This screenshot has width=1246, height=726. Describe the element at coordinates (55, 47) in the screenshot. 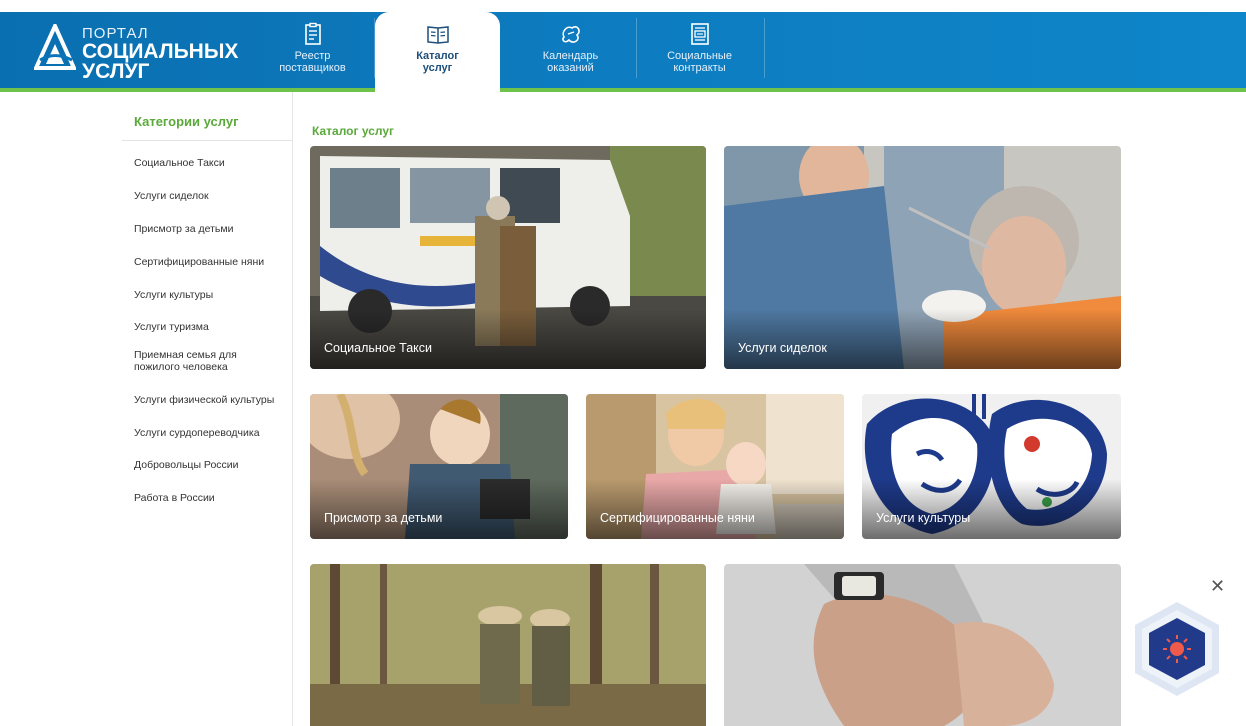

I see `logo-emblem-icon` at that location.